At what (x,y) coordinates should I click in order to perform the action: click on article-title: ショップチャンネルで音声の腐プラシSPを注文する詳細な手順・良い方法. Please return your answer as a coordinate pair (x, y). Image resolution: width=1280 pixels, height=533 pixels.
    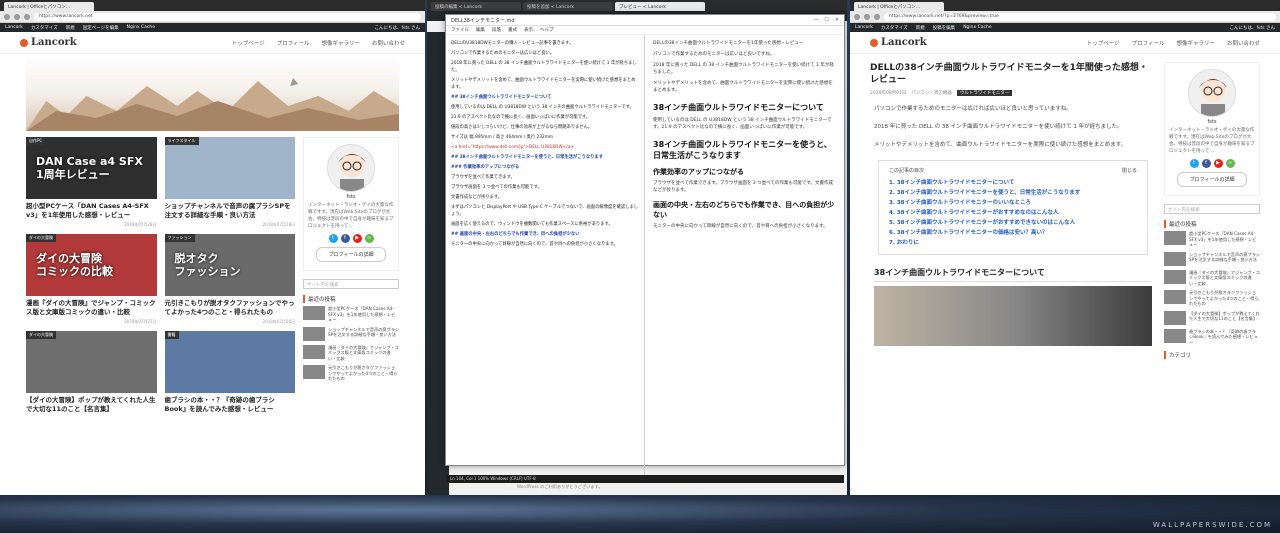
    Looking at the image, I should click on (230, 211).